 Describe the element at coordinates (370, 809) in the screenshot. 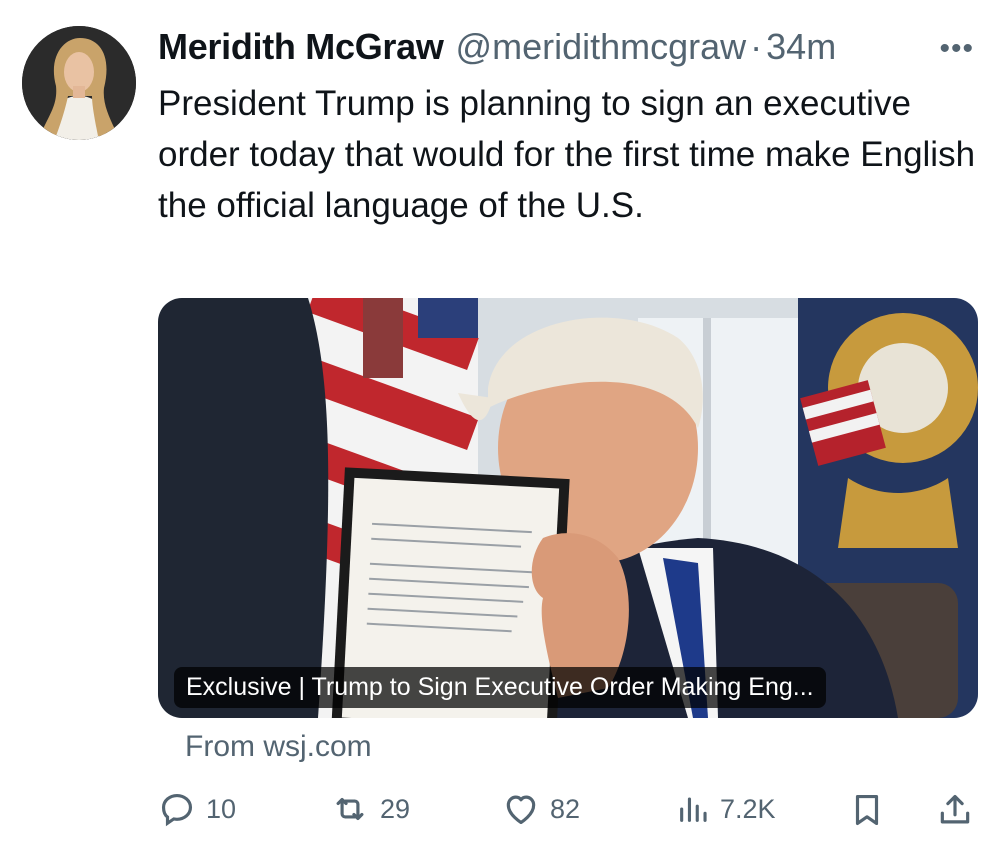

I see `retweet-button: 29` at that location.